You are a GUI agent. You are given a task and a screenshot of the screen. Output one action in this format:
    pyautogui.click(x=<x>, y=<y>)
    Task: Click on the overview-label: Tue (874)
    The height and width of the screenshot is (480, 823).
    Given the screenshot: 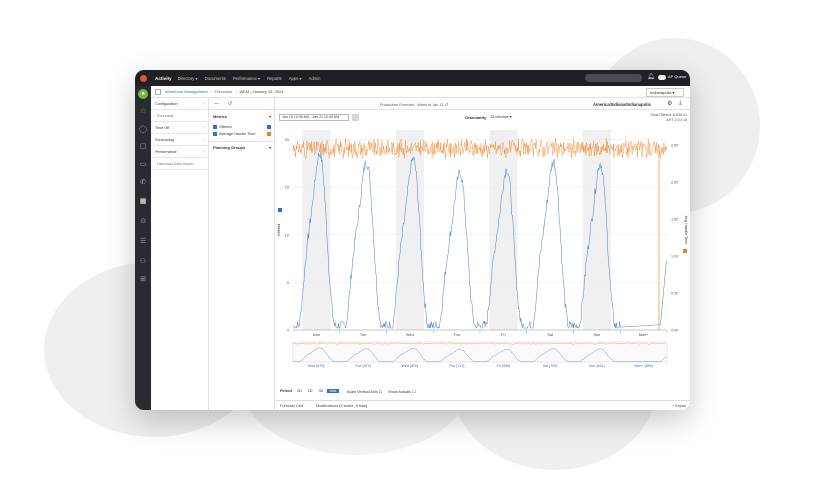 What is the action you would take?
    pyautogui.click(x=362, y=366)
    